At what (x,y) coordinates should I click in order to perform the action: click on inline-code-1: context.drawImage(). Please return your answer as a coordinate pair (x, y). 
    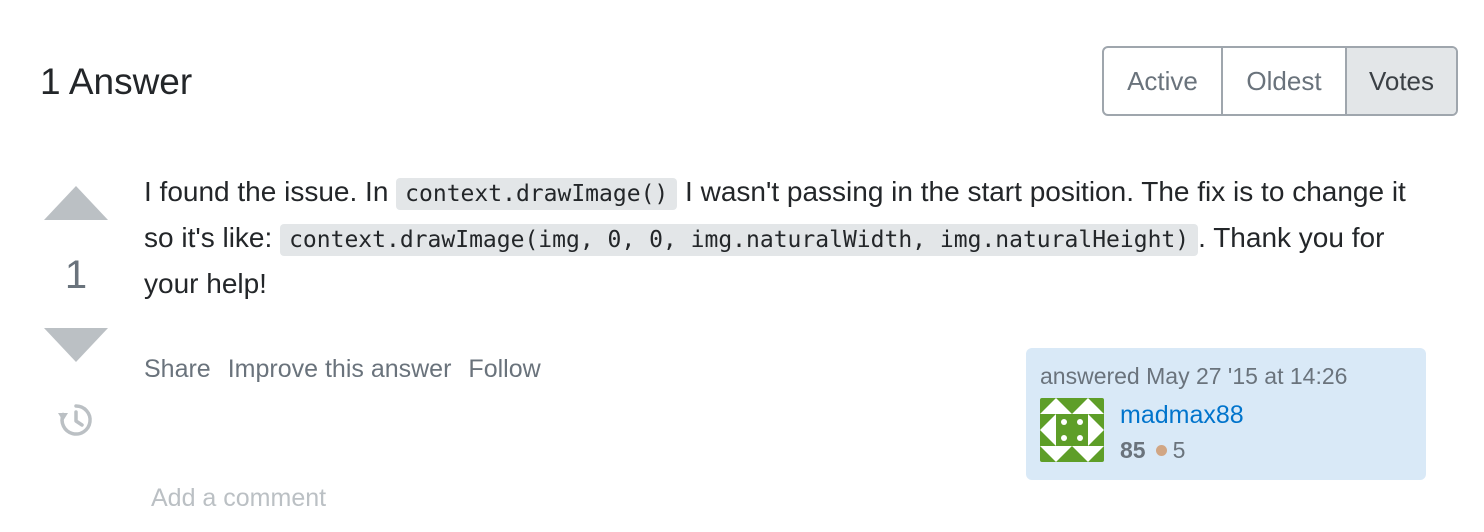
    Looking at the image, I should click on (537, 194).